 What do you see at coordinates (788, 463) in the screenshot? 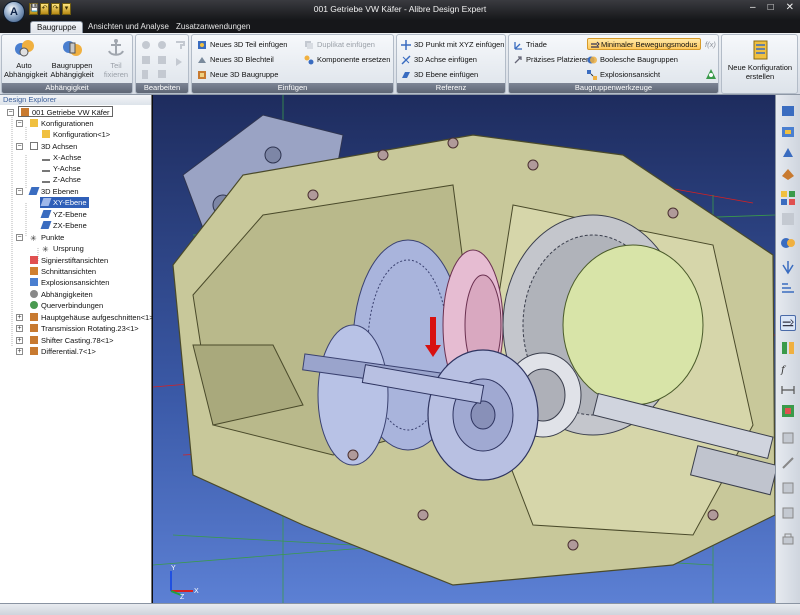
I see `insert-part-icon` at bounding box center [788, 463].